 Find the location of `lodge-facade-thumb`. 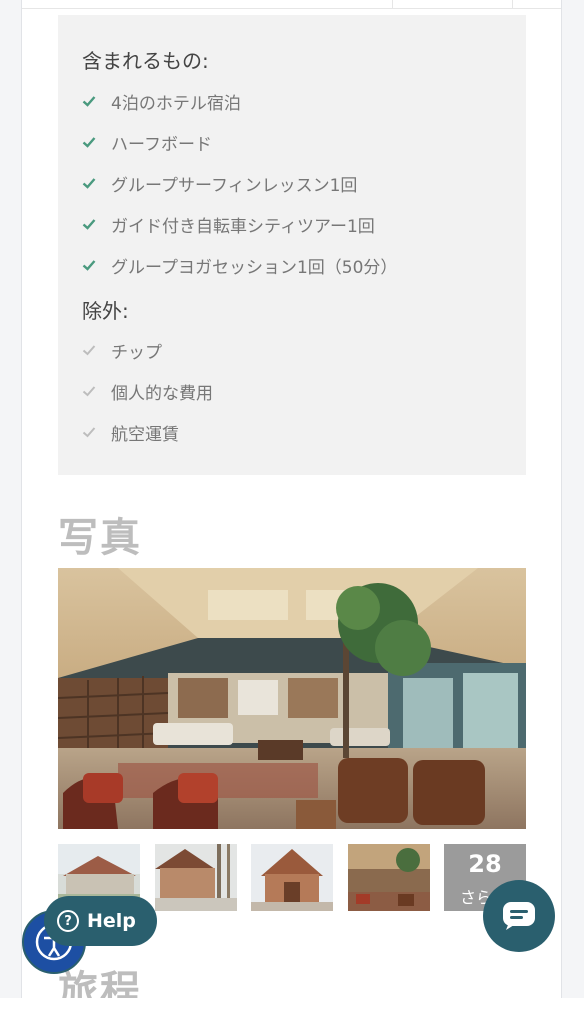

lodge-facade-thumb is located at coordinates (292, 877).